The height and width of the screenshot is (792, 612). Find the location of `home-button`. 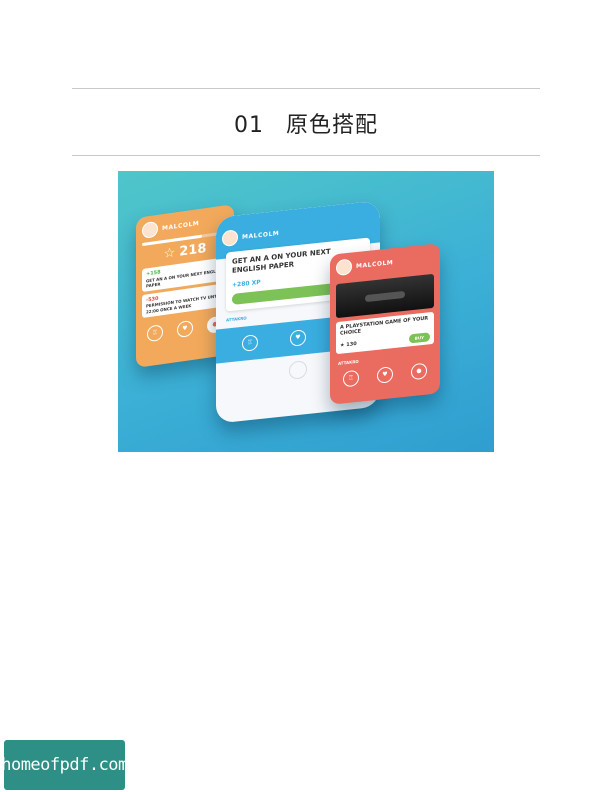

home-button is located at coordinates (298, 369).